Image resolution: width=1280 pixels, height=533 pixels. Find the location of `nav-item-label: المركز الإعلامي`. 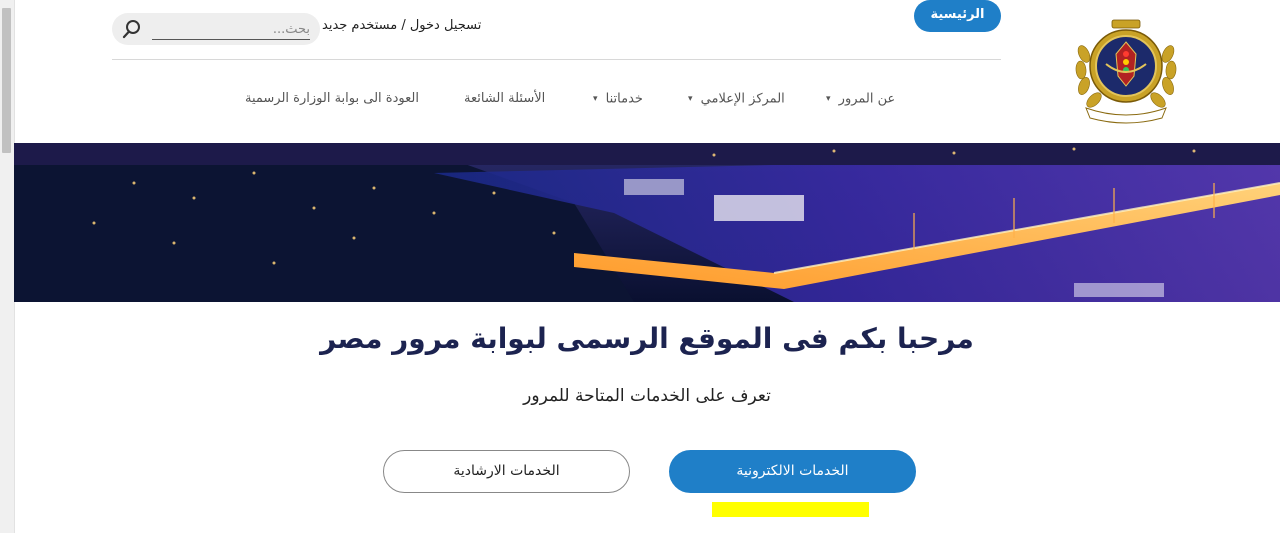

nav-item-label: المركز الإعلامي is located at coordinates (742, 99).